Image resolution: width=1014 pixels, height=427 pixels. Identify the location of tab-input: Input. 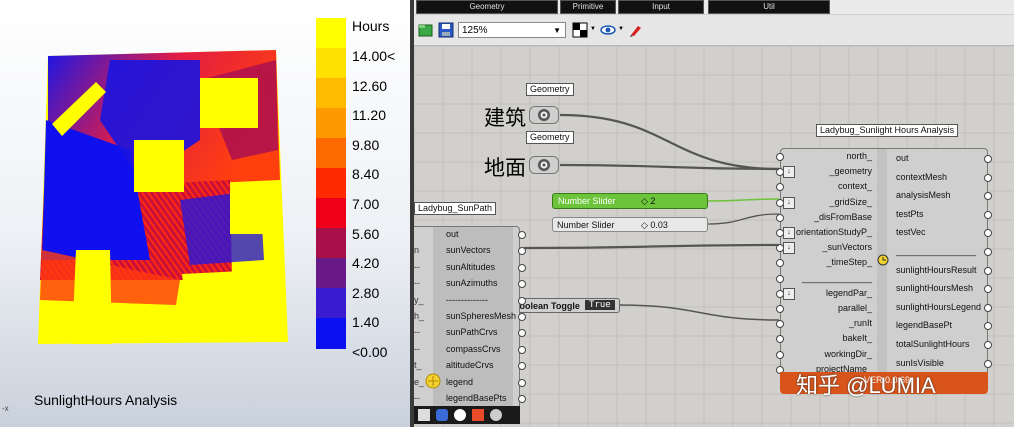
(661, 7).